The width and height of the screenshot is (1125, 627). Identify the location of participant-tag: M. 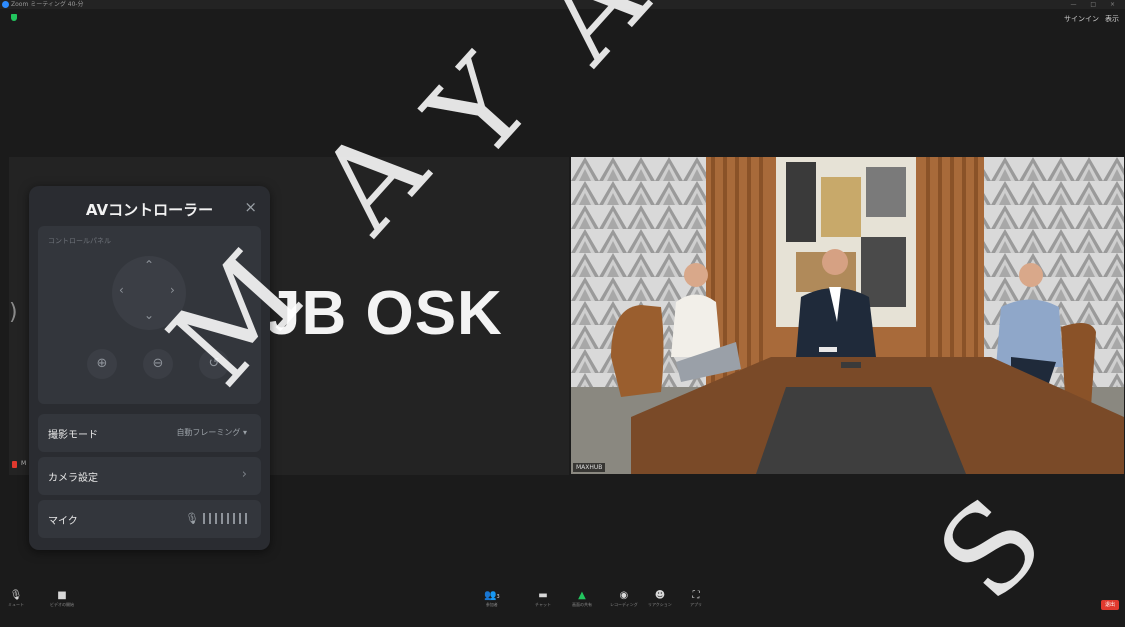
(19, 465).